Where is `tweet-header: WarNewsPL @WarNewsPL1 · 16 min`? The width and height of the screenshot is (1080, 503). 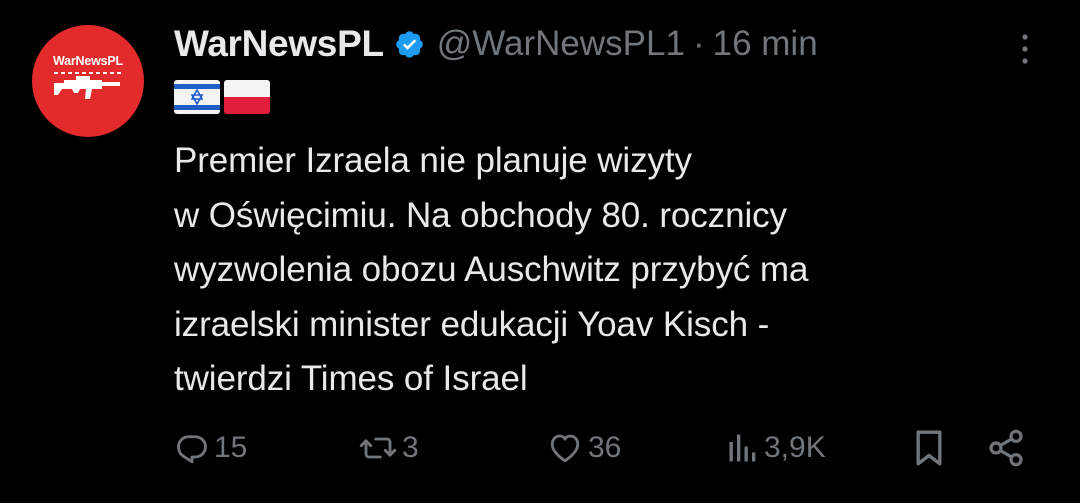
tweet-header: WarNewsPL @WarNewsPL1 · 16 min is located at coordinates (496, 44).